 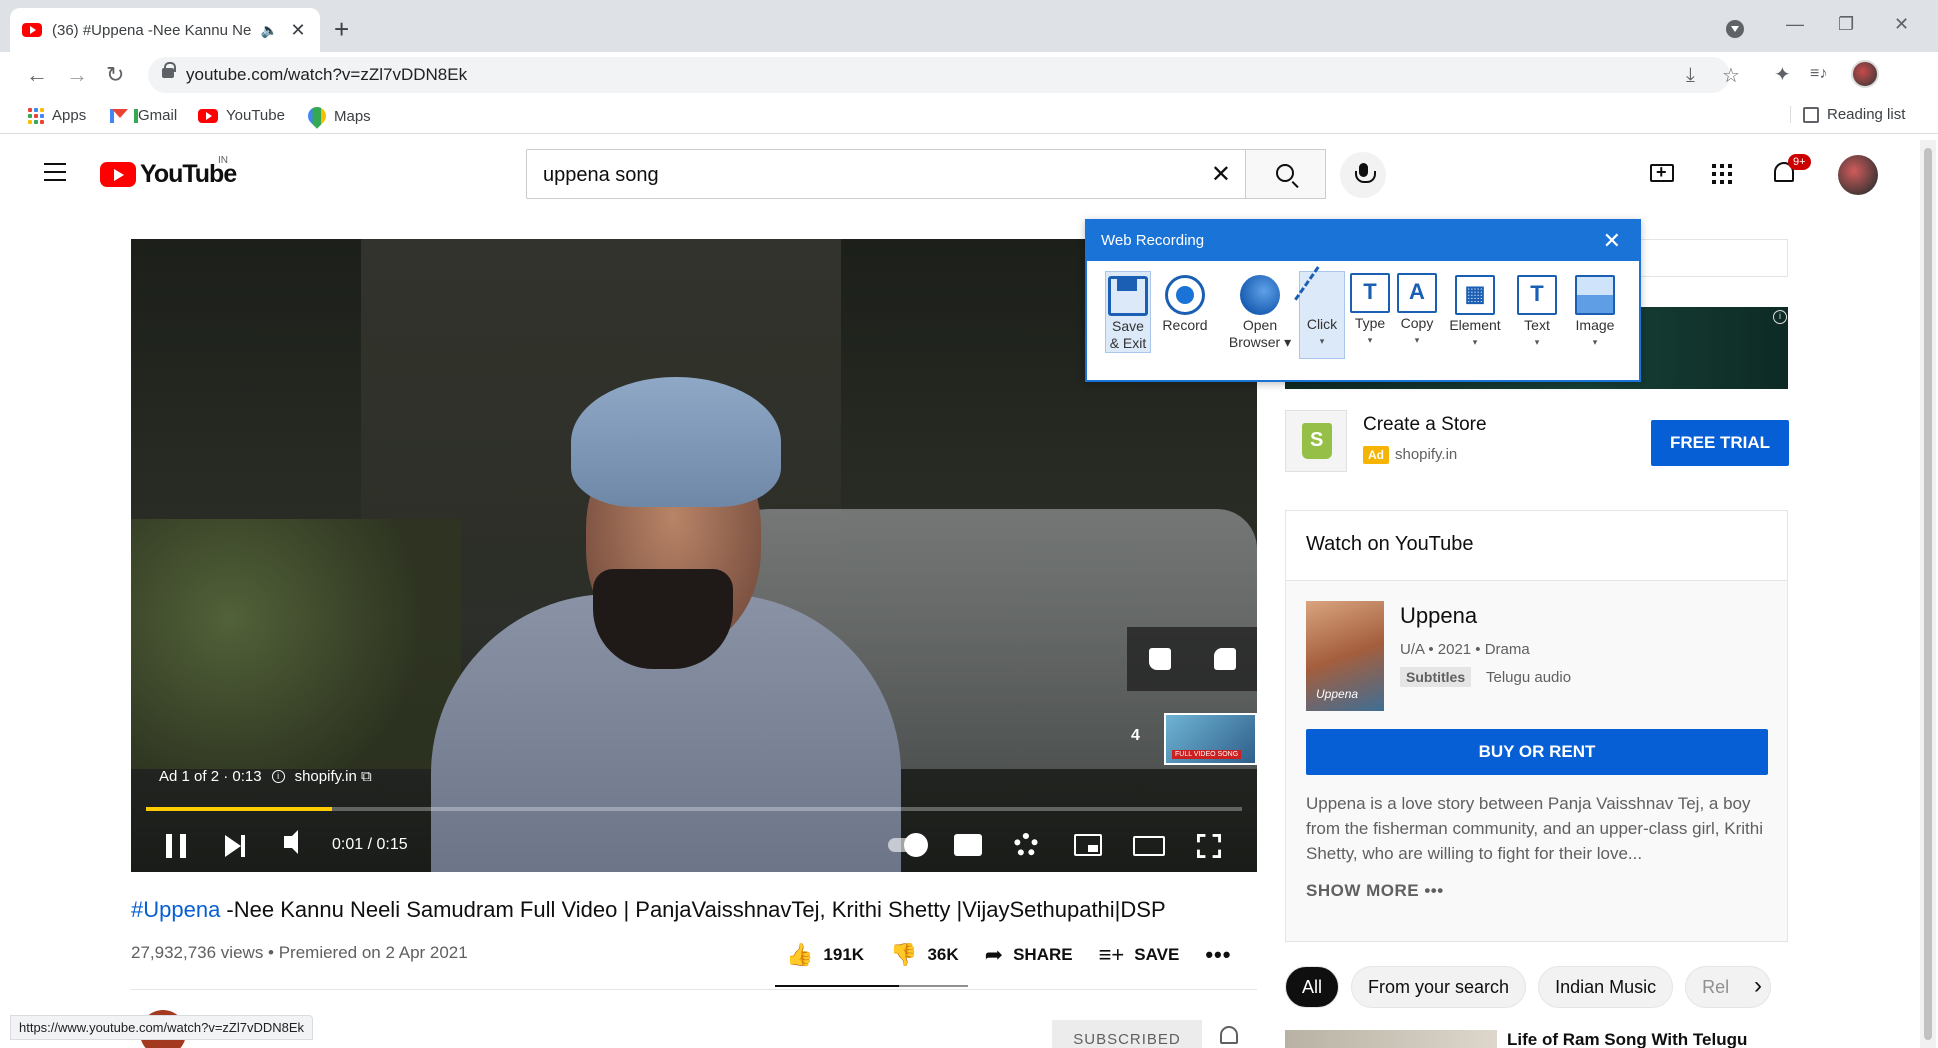 I want to click on profile-avatar, so click(x=1865, y=74).